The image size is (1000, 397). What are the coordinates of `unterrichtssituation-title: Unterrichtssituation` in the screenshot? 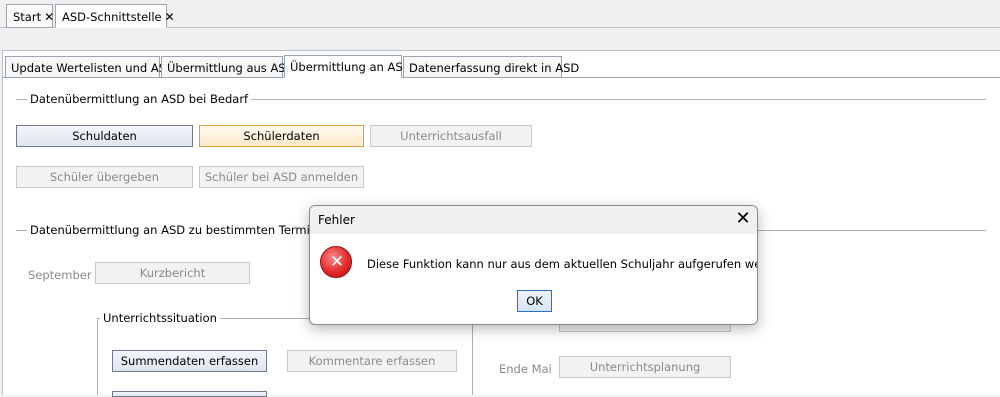 It's located at (160, 318).